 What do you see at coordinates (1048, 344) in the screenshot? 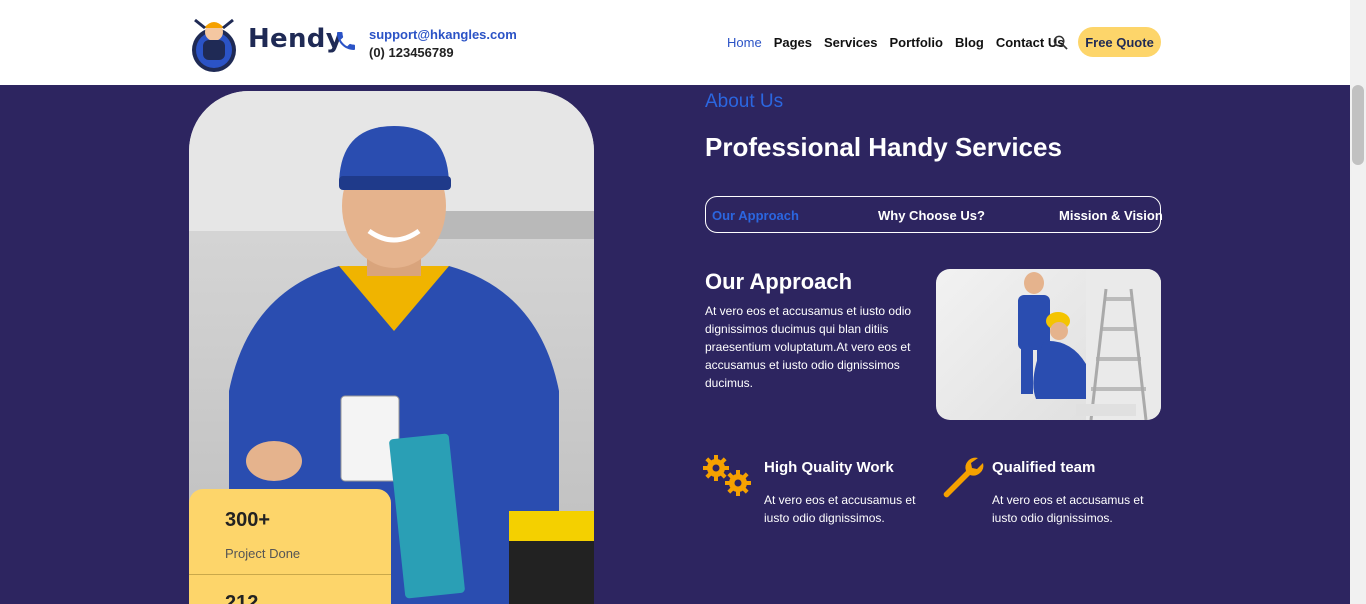
I see `workers-photo` at bounding box center [1048, 344].